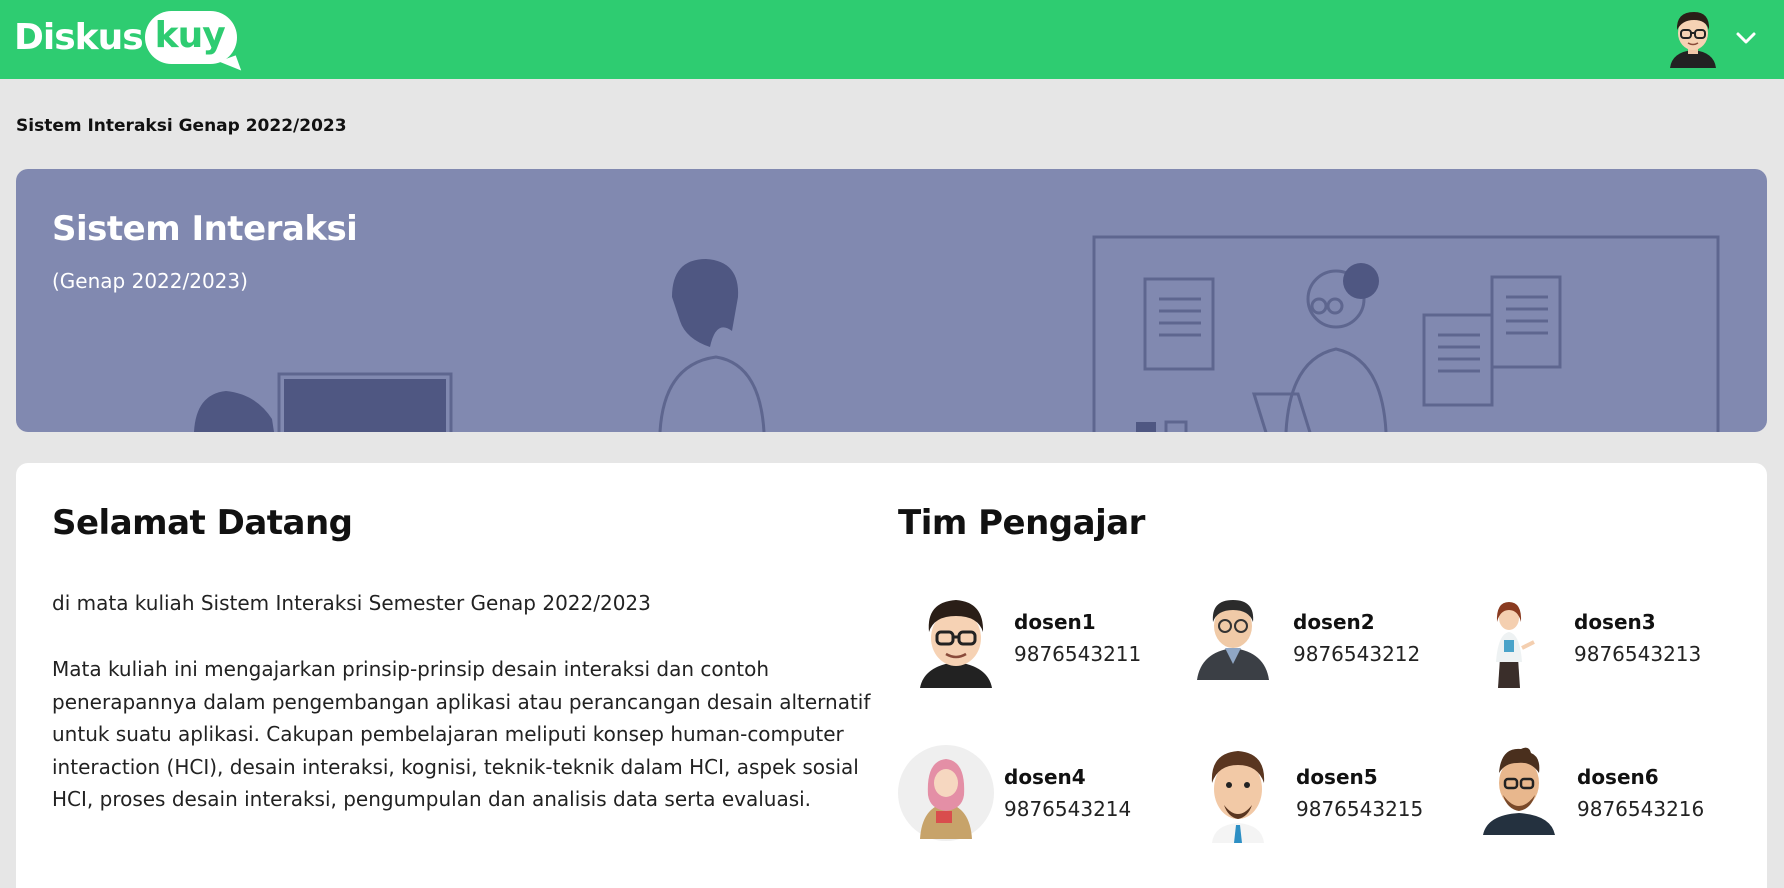 The width and height of the screenshot is (1784, 888). What do you see at coordinates (1028, 793) in the screenshot?
I see `lecturer-card: dosen4 9876543214` at bounding box center [1028, 793].